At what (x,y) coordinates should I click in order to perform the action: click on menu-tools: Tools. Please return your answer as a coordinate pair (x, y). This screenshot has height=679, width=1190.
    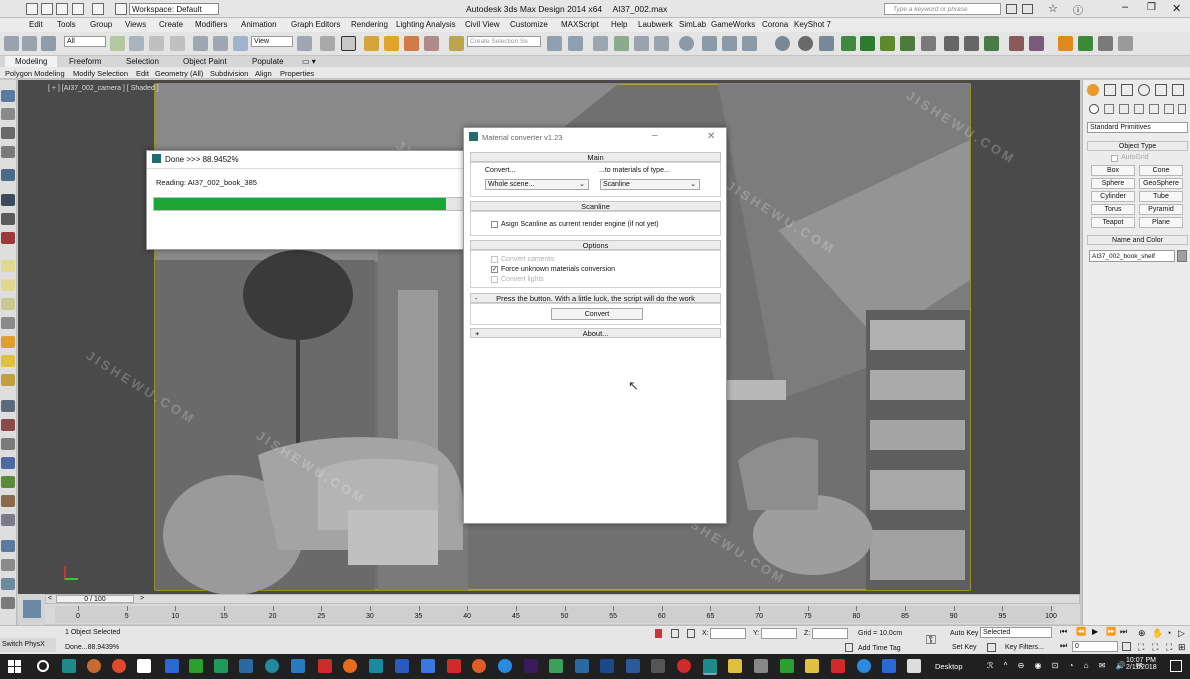
    Looking at the image, I should click on (66, 24).